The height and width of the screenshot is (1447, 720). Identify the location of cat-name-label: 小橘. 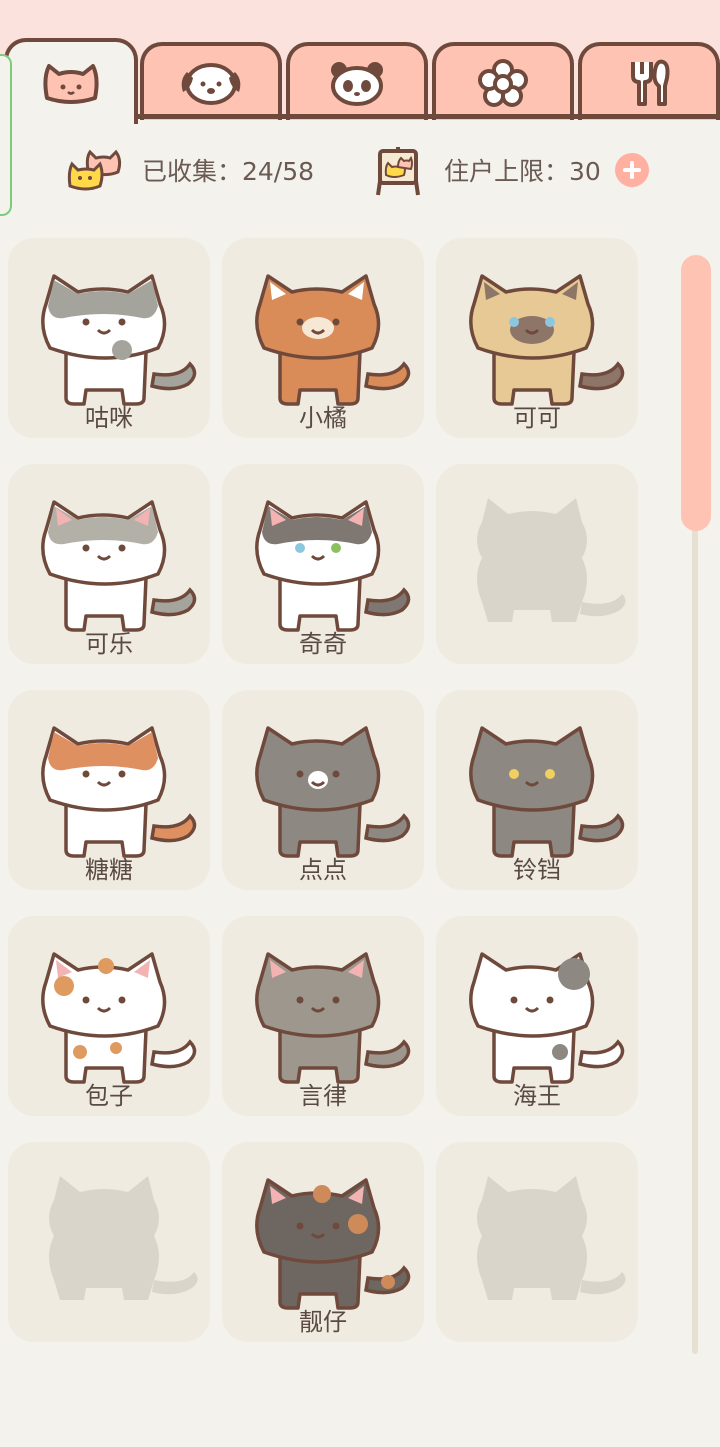
(323, 418).